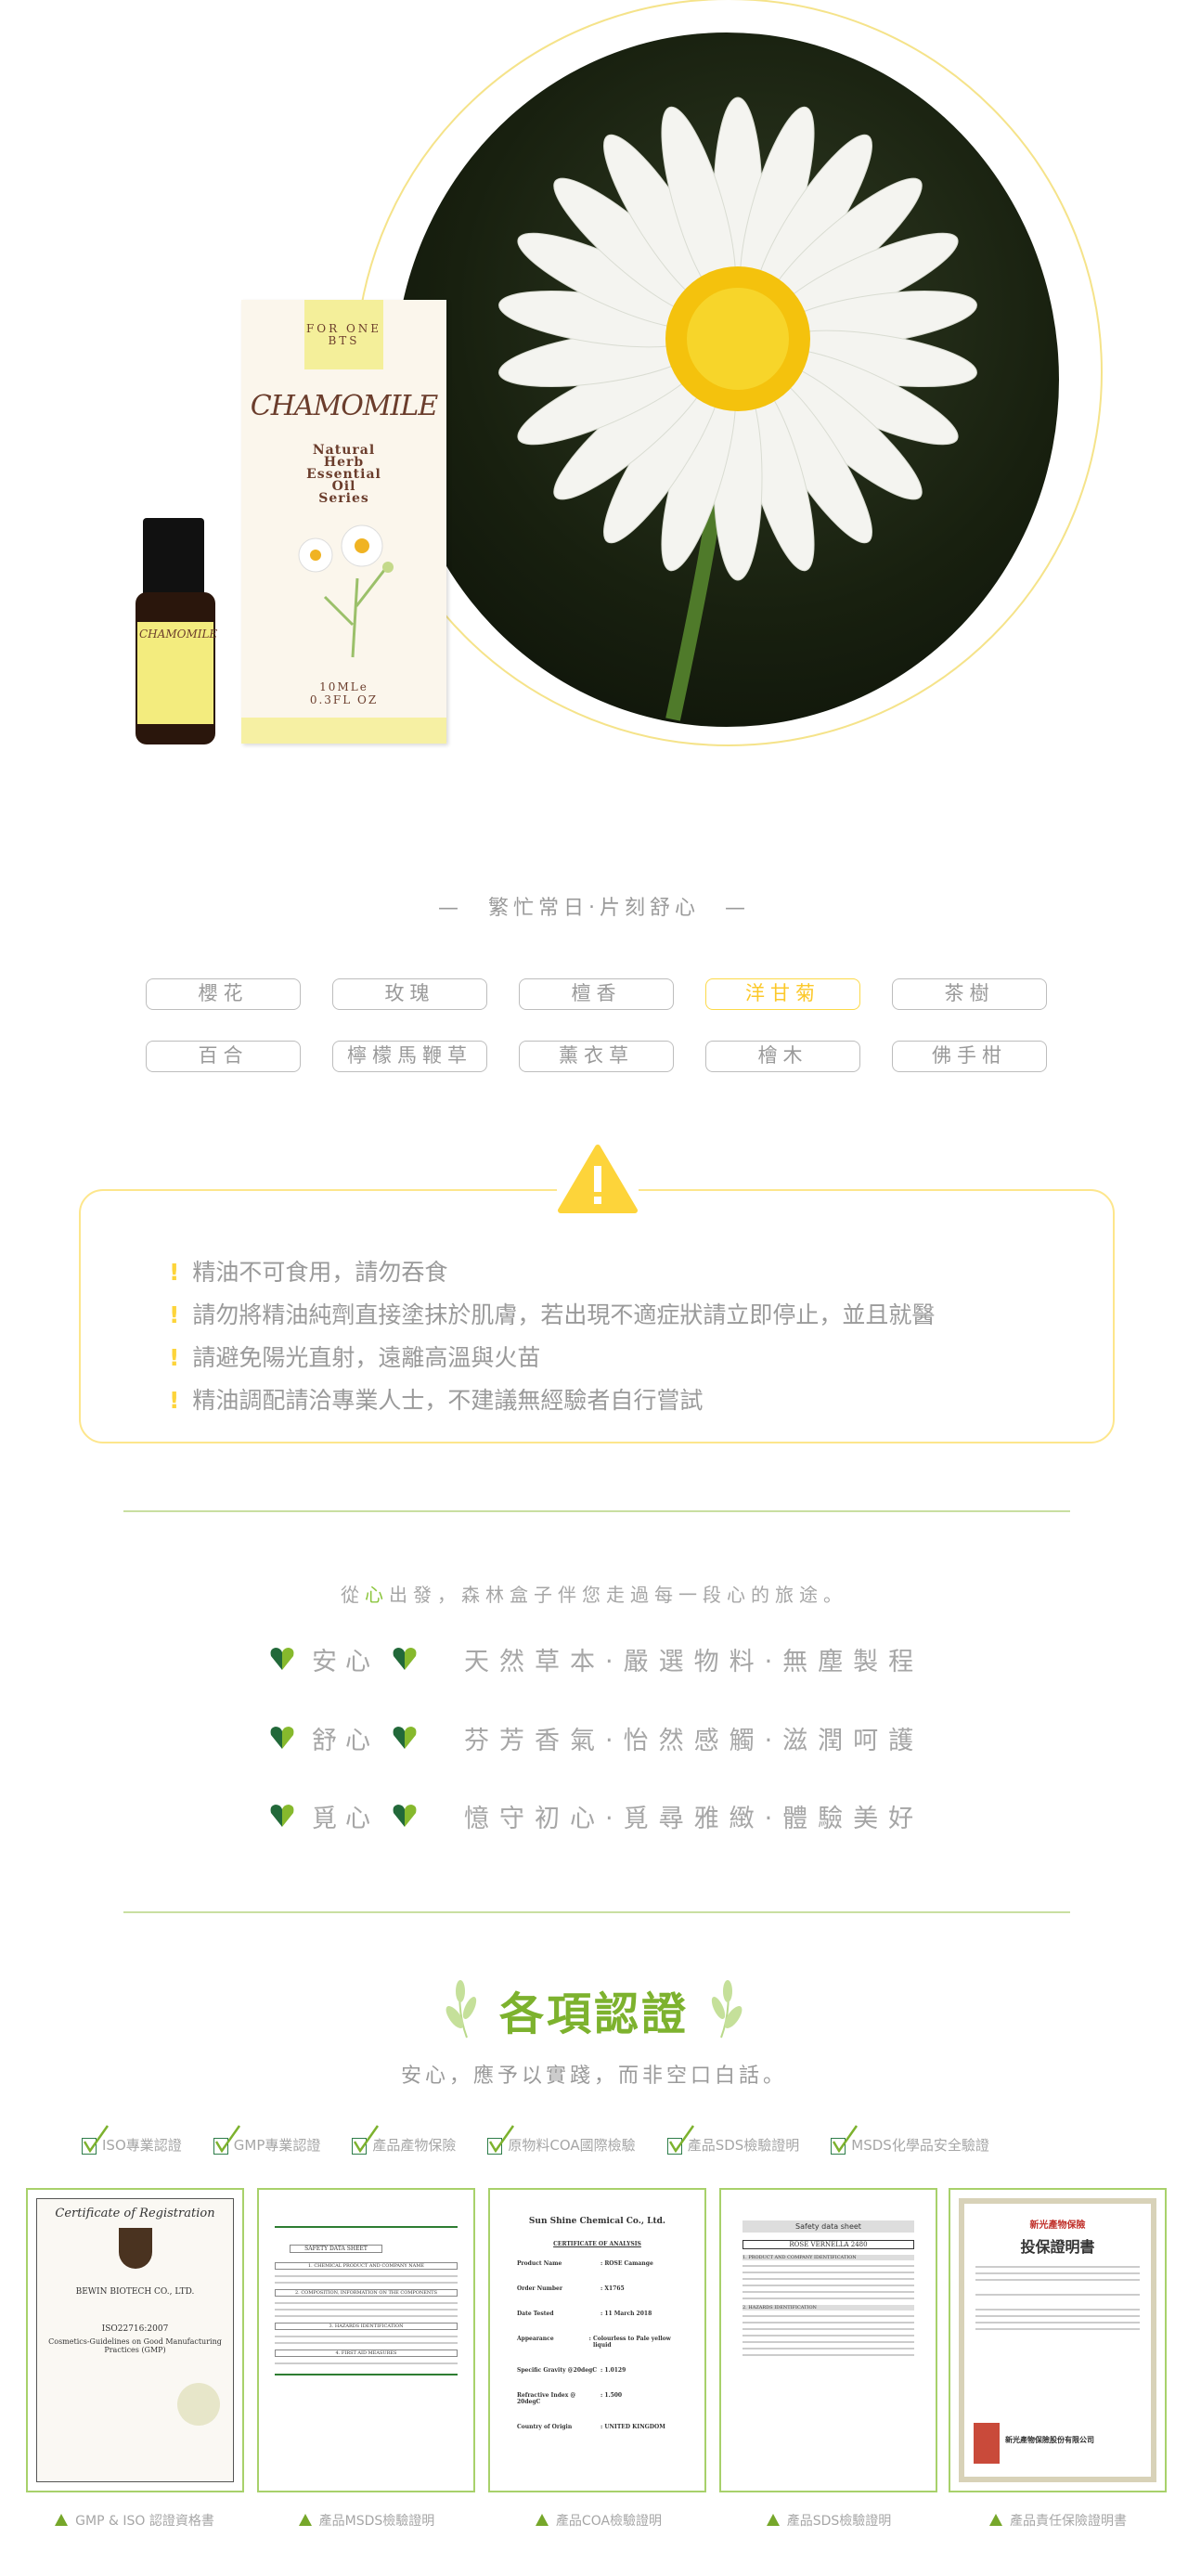 This screenshot has height=2576, width=1188. I want to click on brand-logo: FOR ONE BTS, so click(343, 334).